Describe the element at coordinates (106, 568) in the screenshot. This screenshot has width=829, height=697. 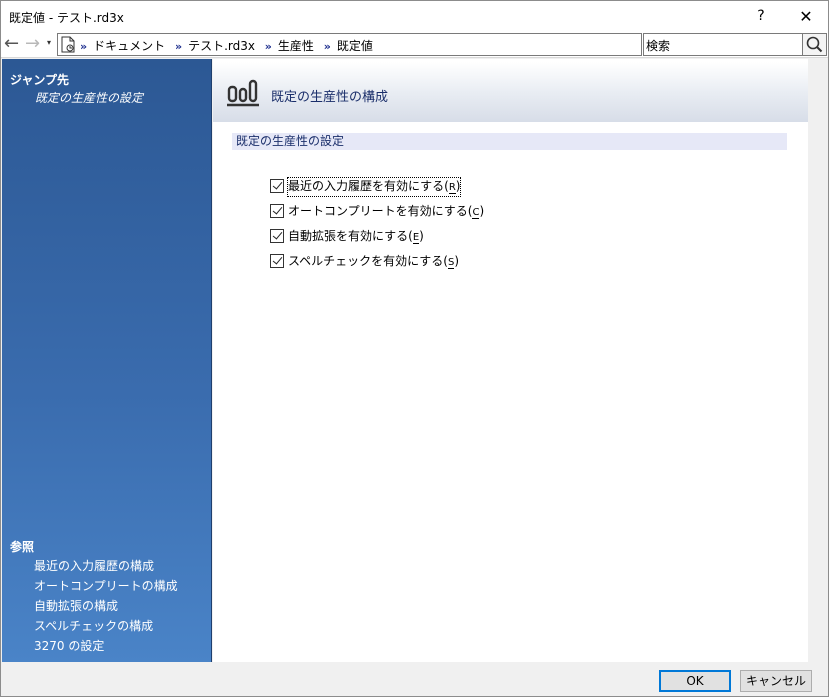
I see `reference-link-recent-history: 最近の入力履歴の構成` at that location.